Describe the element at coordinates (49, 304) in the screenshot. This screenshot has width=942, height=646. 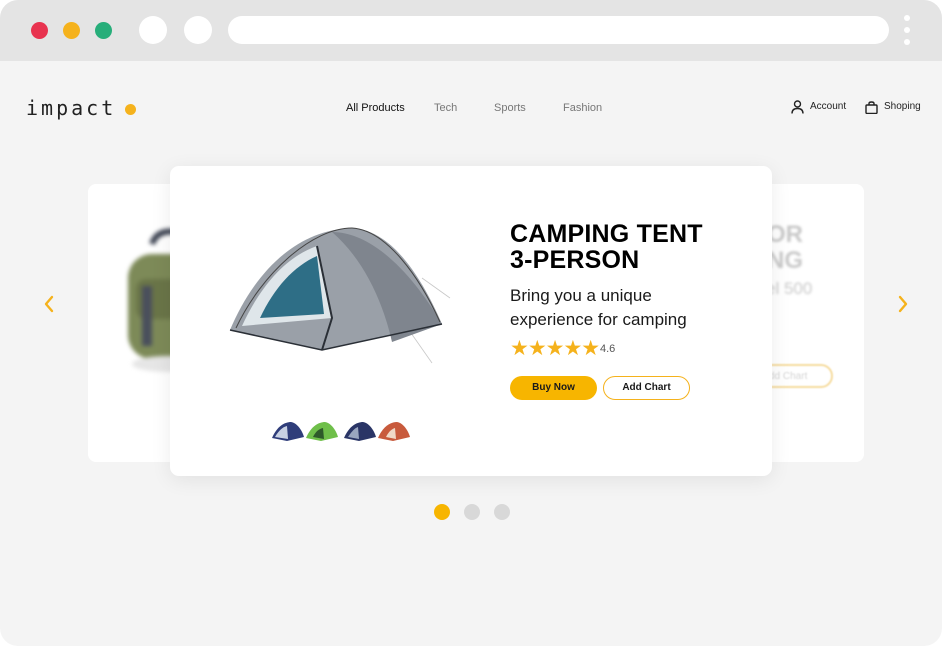
I see `chevron-left-icon` at that location.